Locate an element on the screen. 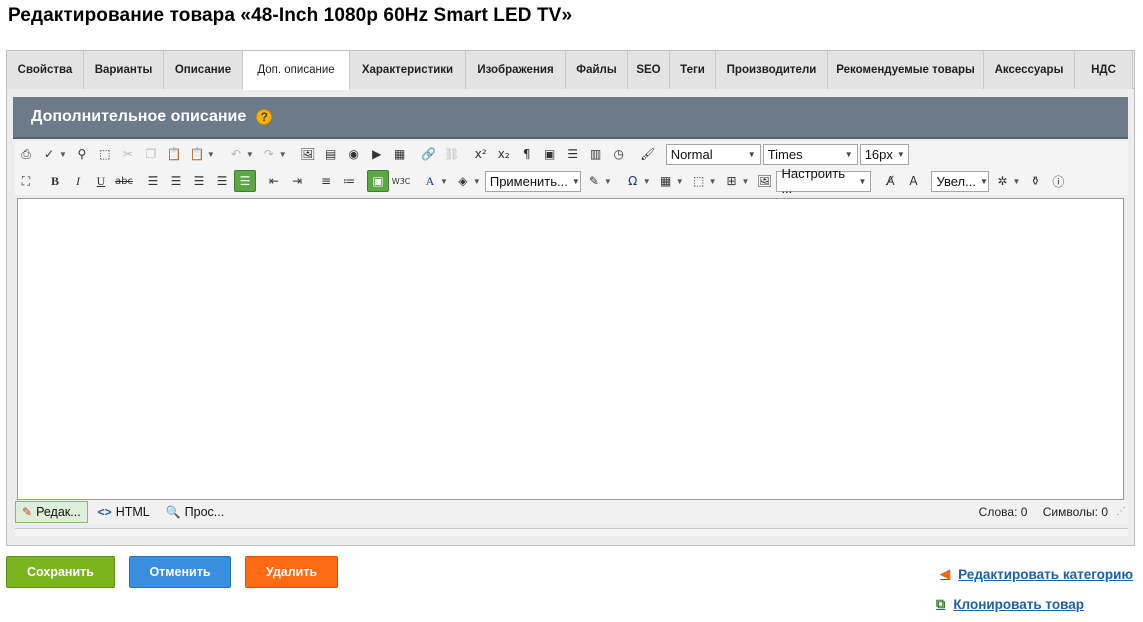 The height and width of the screenshot is (622, 1143). paste-icon: 📋 is located at coordinates (174, 154).